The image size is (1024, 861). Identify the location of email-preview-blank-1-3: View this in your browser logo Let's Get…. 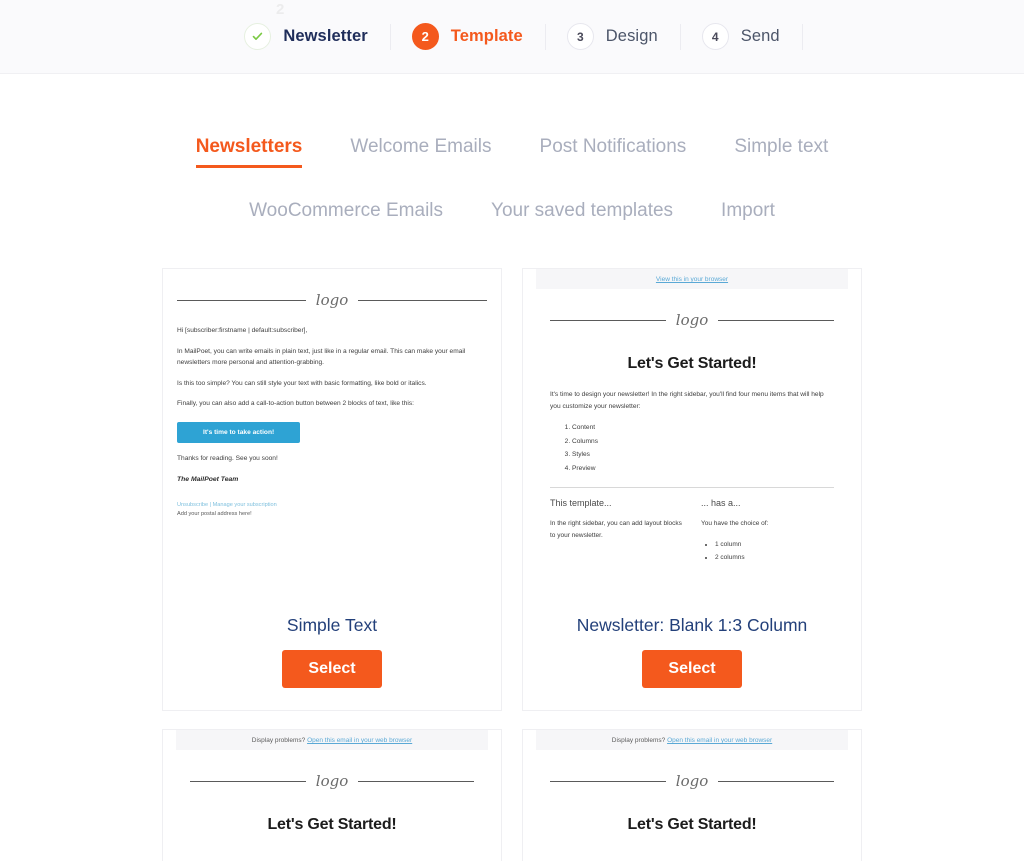
(692, 420).